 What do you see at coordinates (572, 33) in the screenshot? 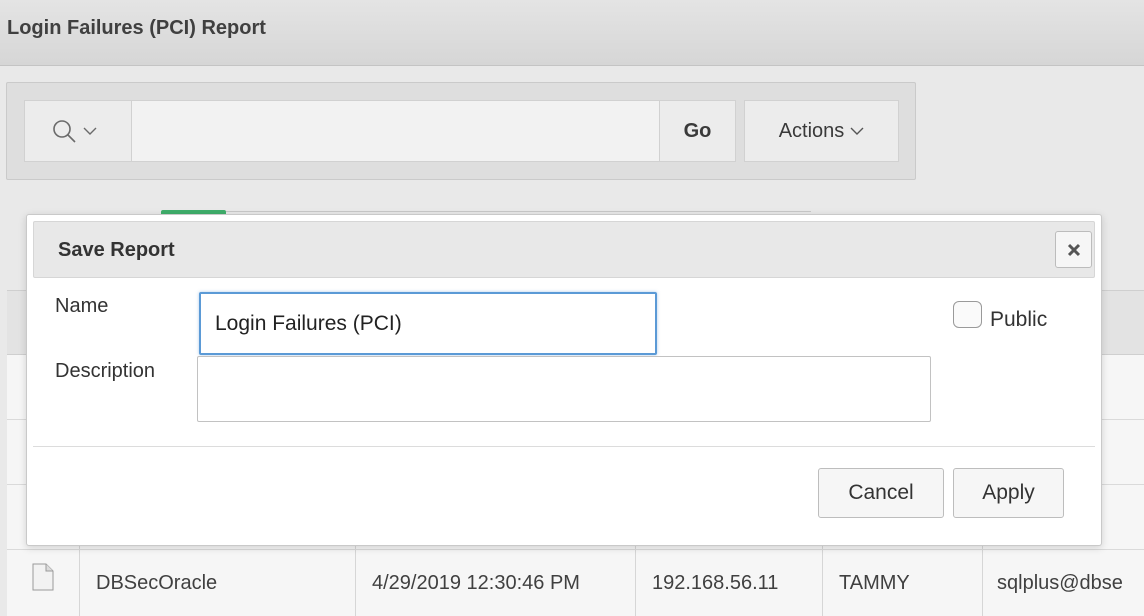
I see `page-header: Login Failures (PCI) Report` at bounding box center [572, 33].